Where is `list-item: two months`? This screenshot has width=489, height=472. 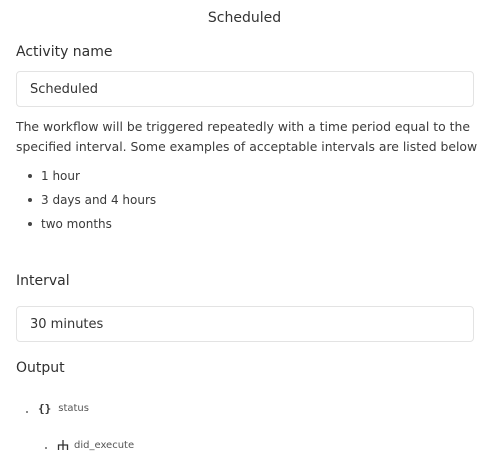
list-item: two months is located at coordinates (92, 226).